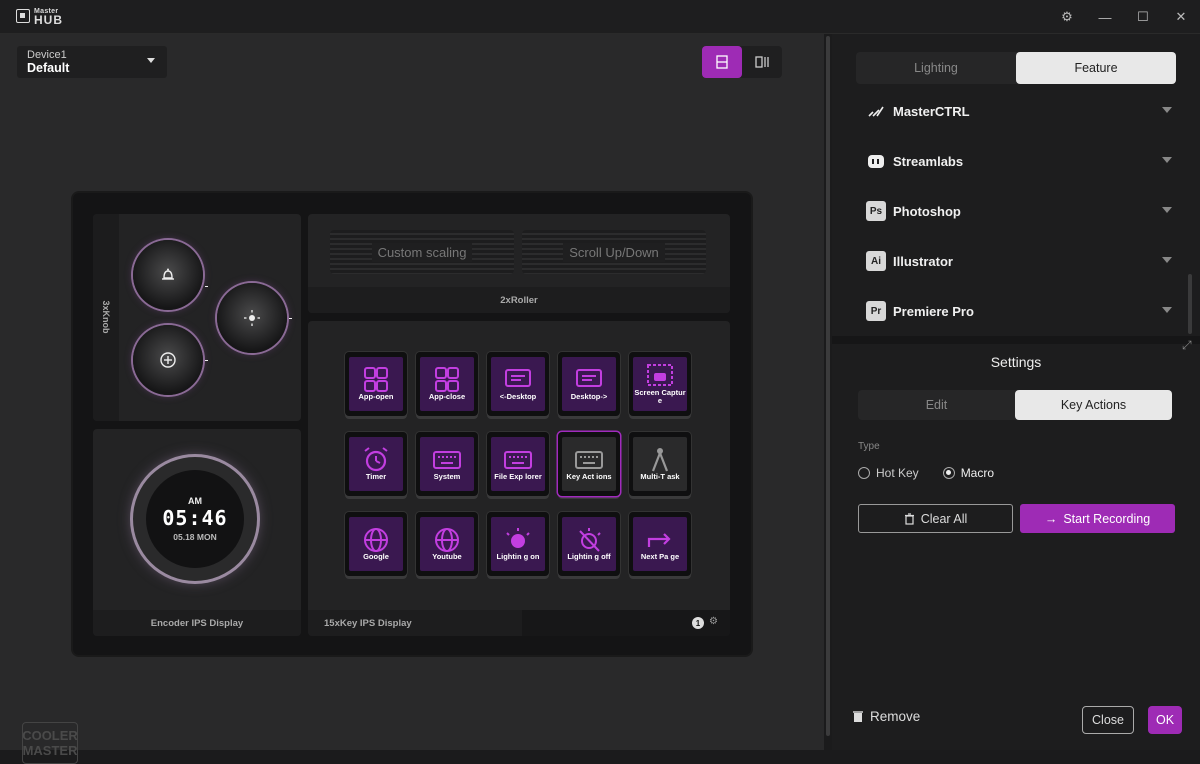 This screenshot has width=1200, height=764. I want to click on key-face: App-close, so click(447, 384).